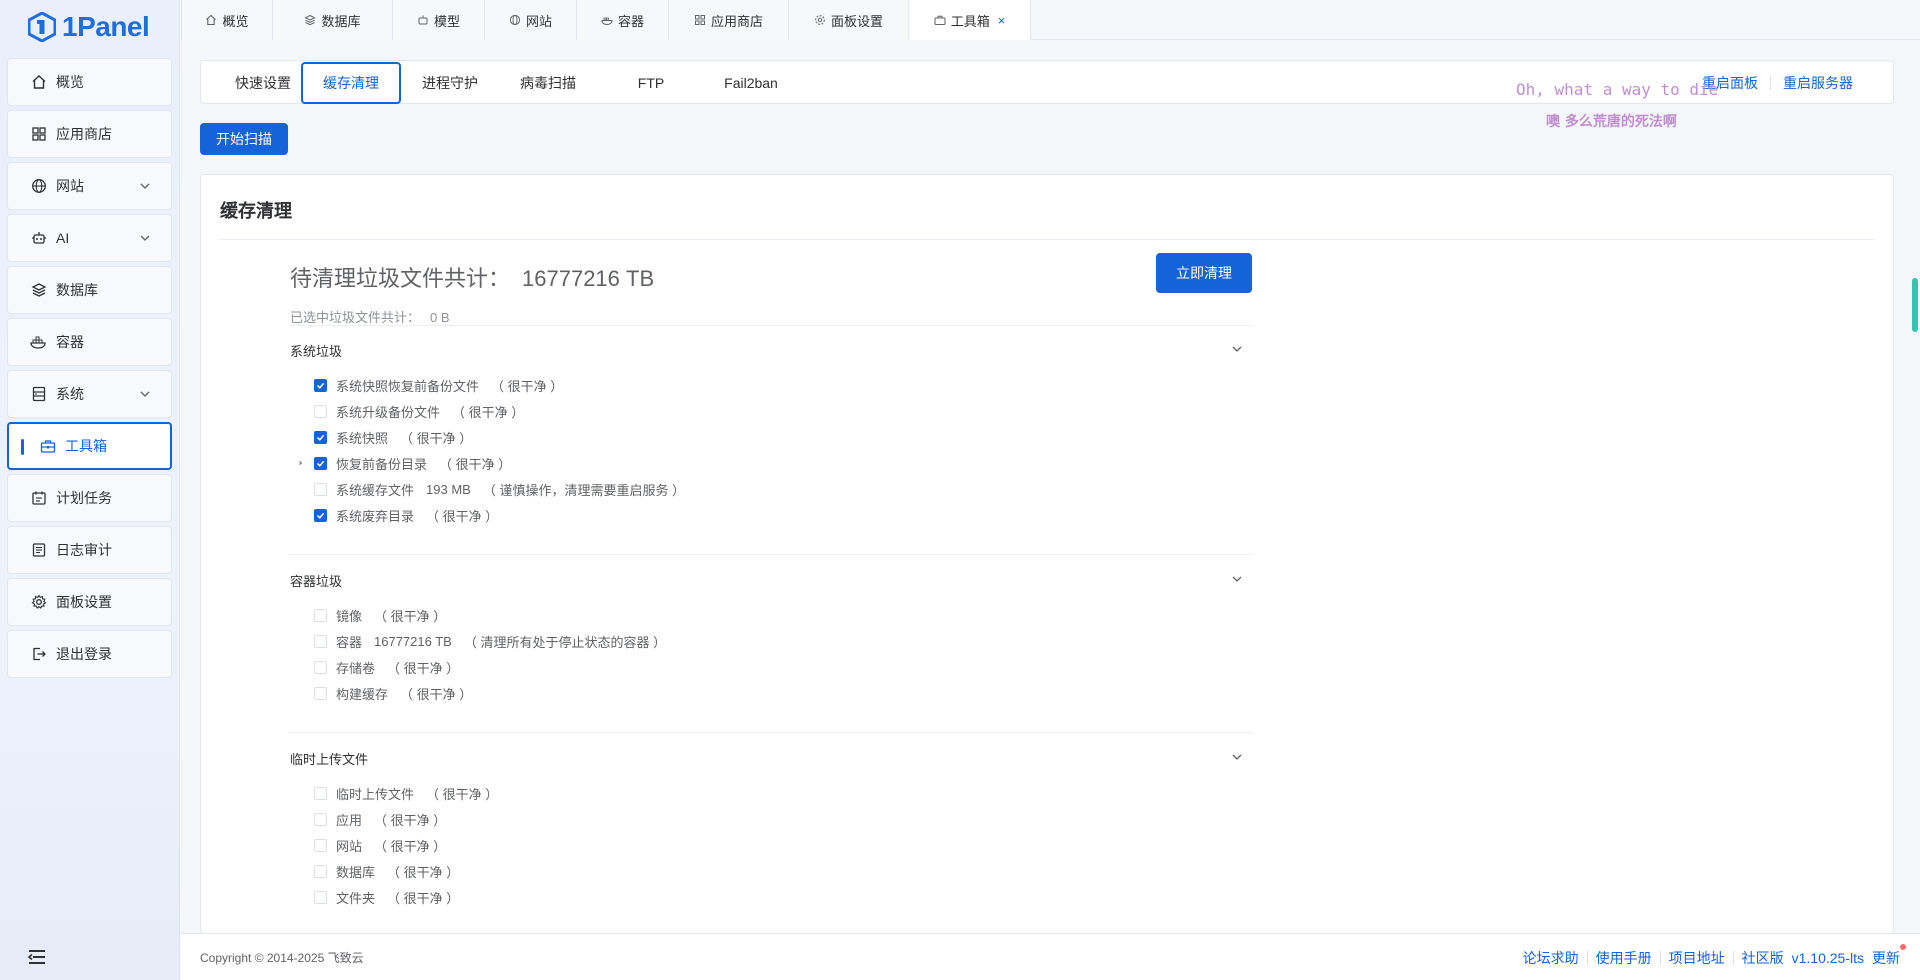  I want to click on clean-item: 容器 16777216 TB （ 清理所有处于停止状态的容器 ）, so click(490, 641).